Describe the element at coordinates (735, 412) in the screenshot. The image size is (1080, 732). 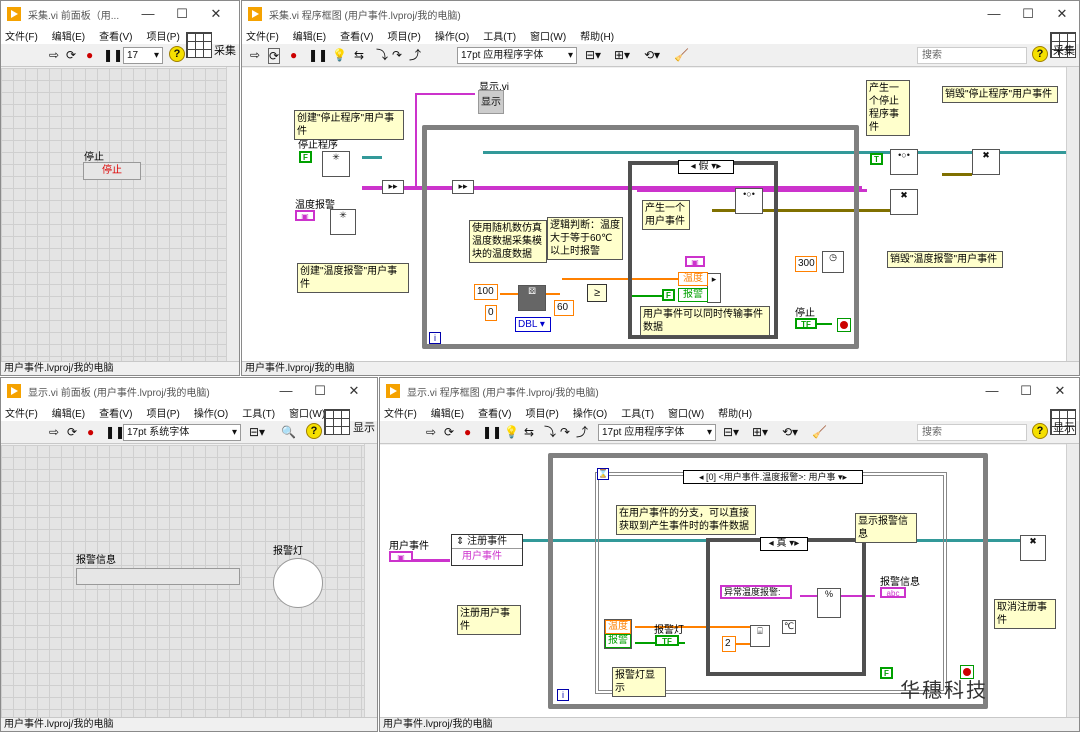
I see `menu-help: 帮助(H)` at that location.